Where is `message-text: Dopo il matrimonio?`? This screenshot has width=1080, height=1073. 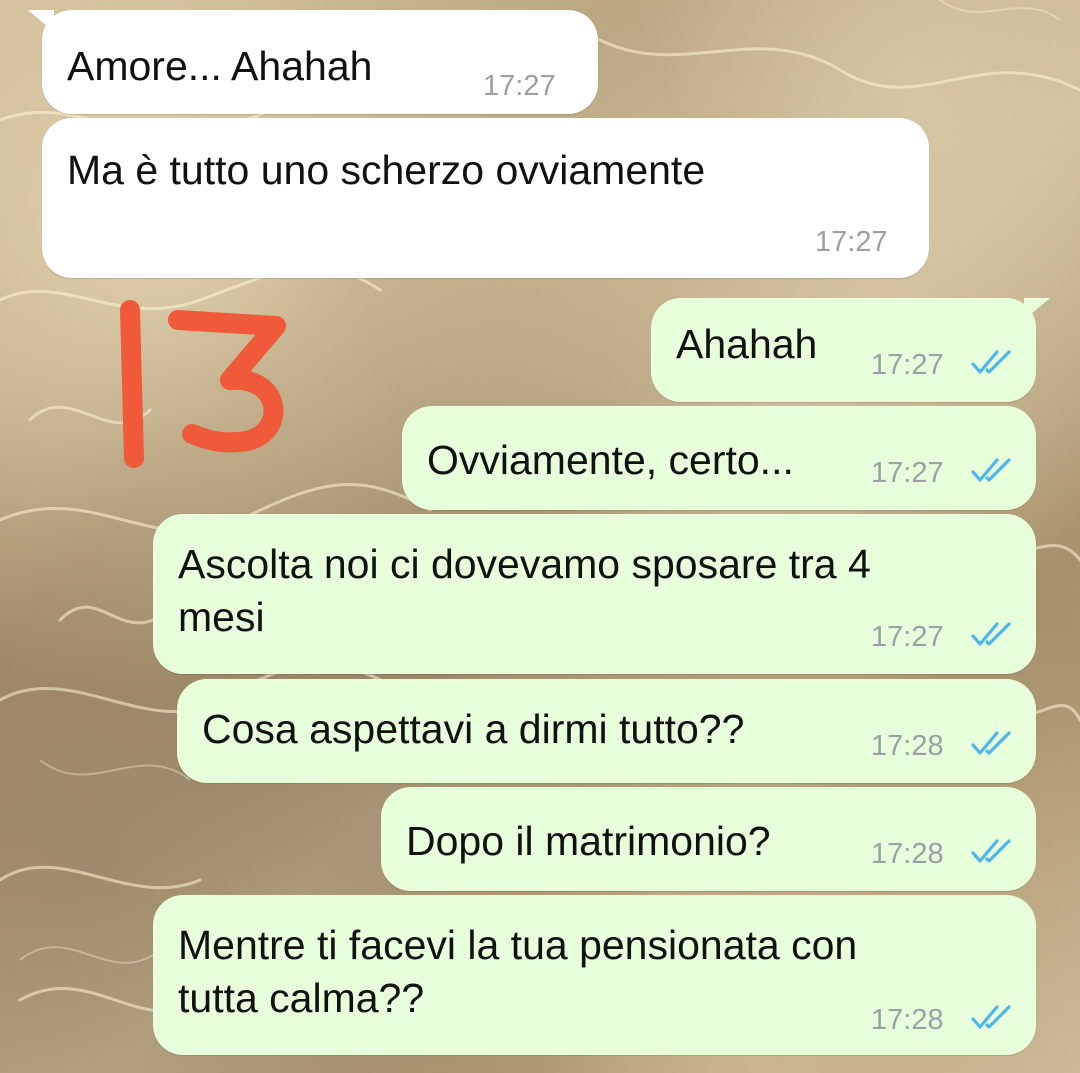
message-text: Dopo il matrimonio? is located at coordinates (588, 841).